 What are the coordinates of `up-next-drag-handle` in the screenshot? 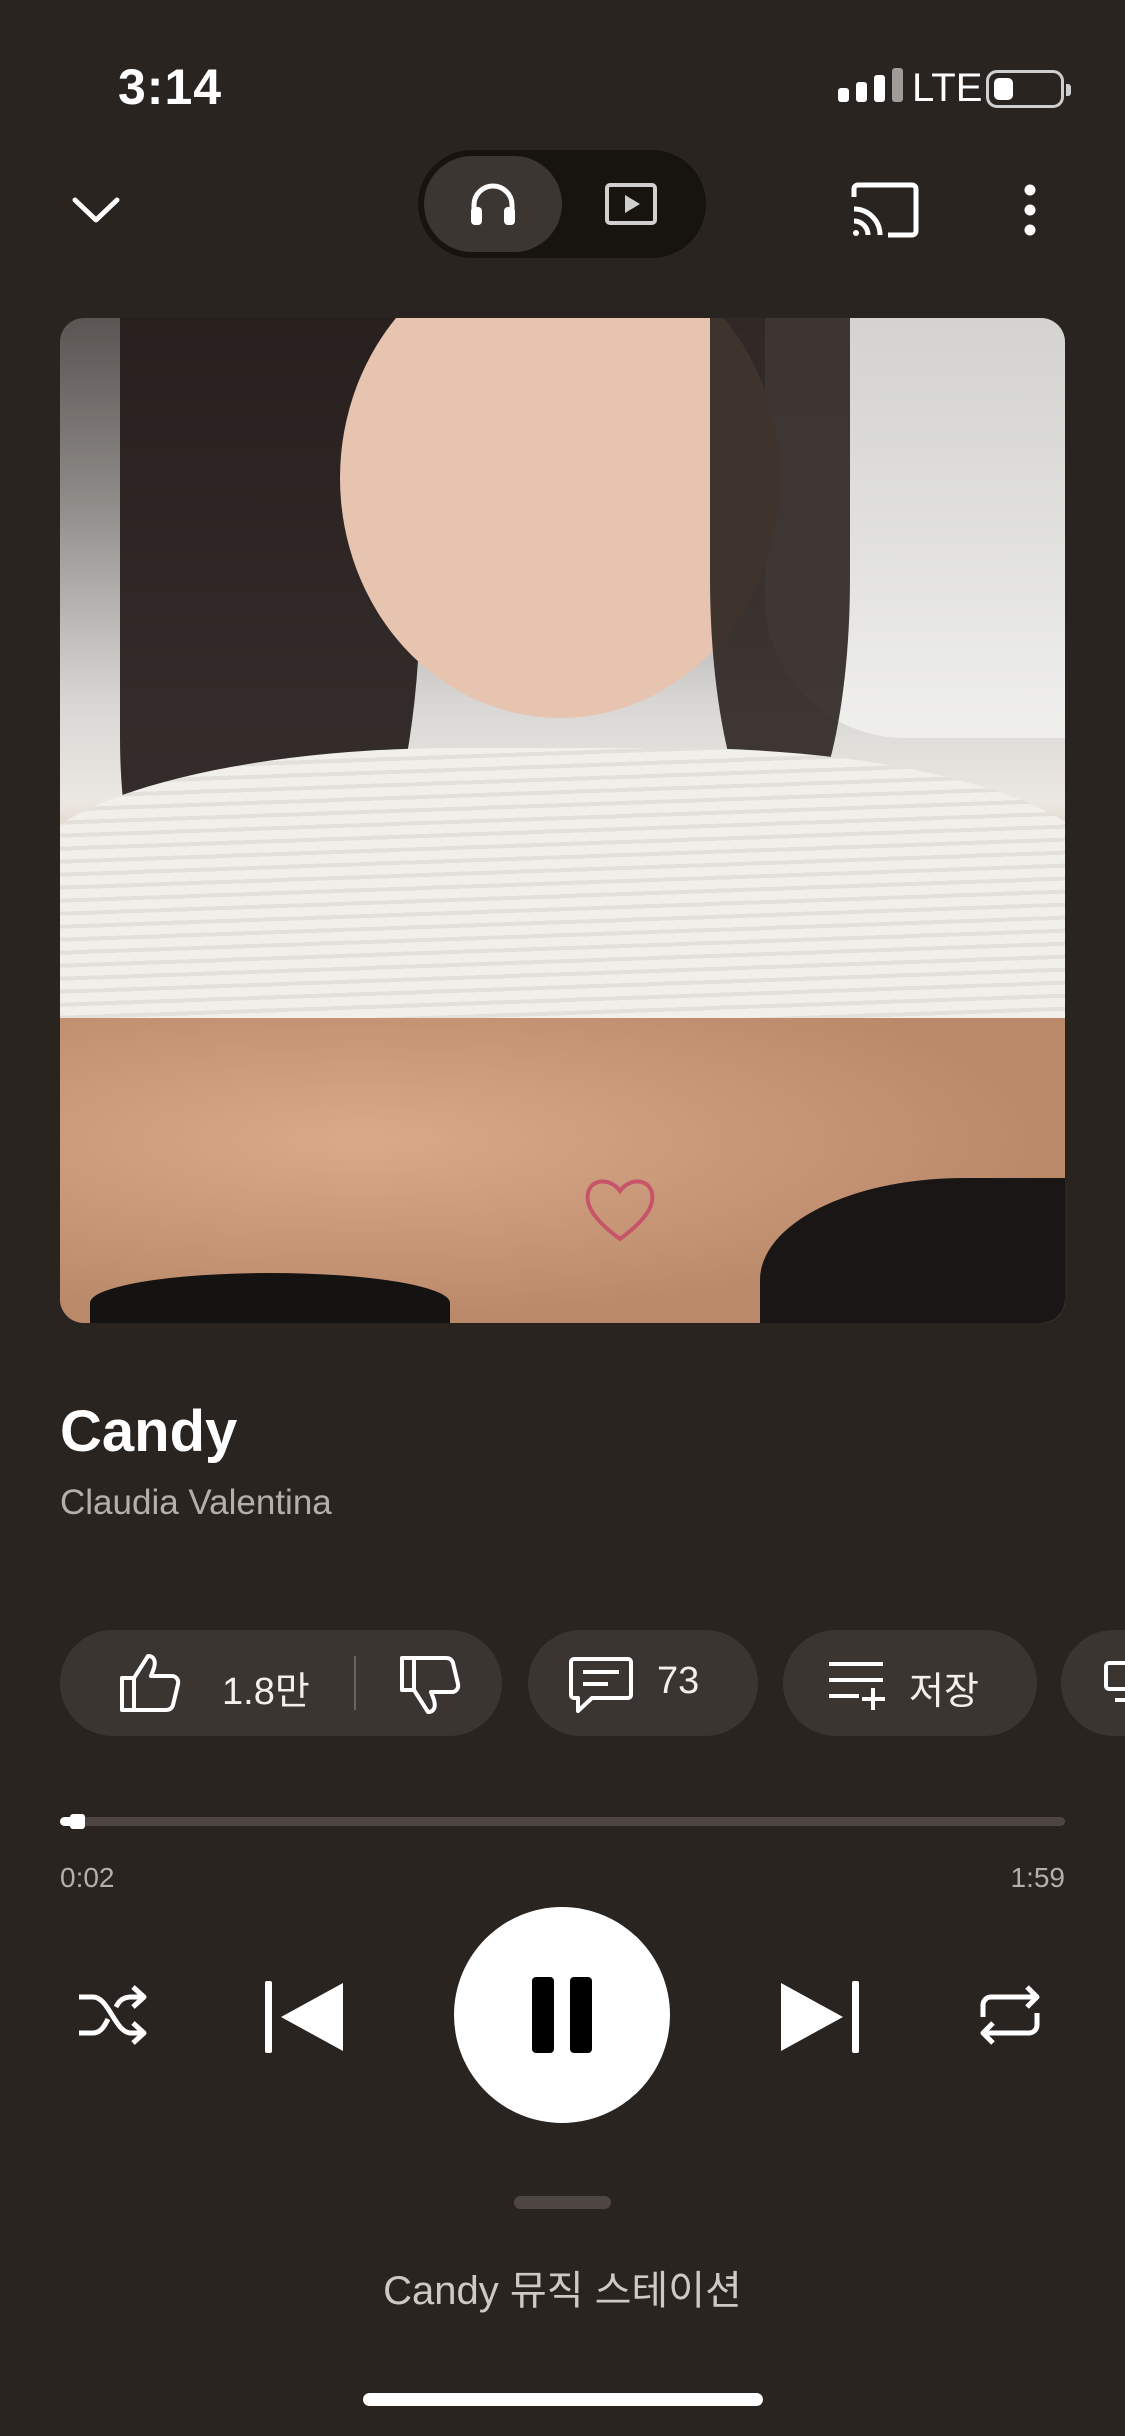 It's located at (562, 2202).